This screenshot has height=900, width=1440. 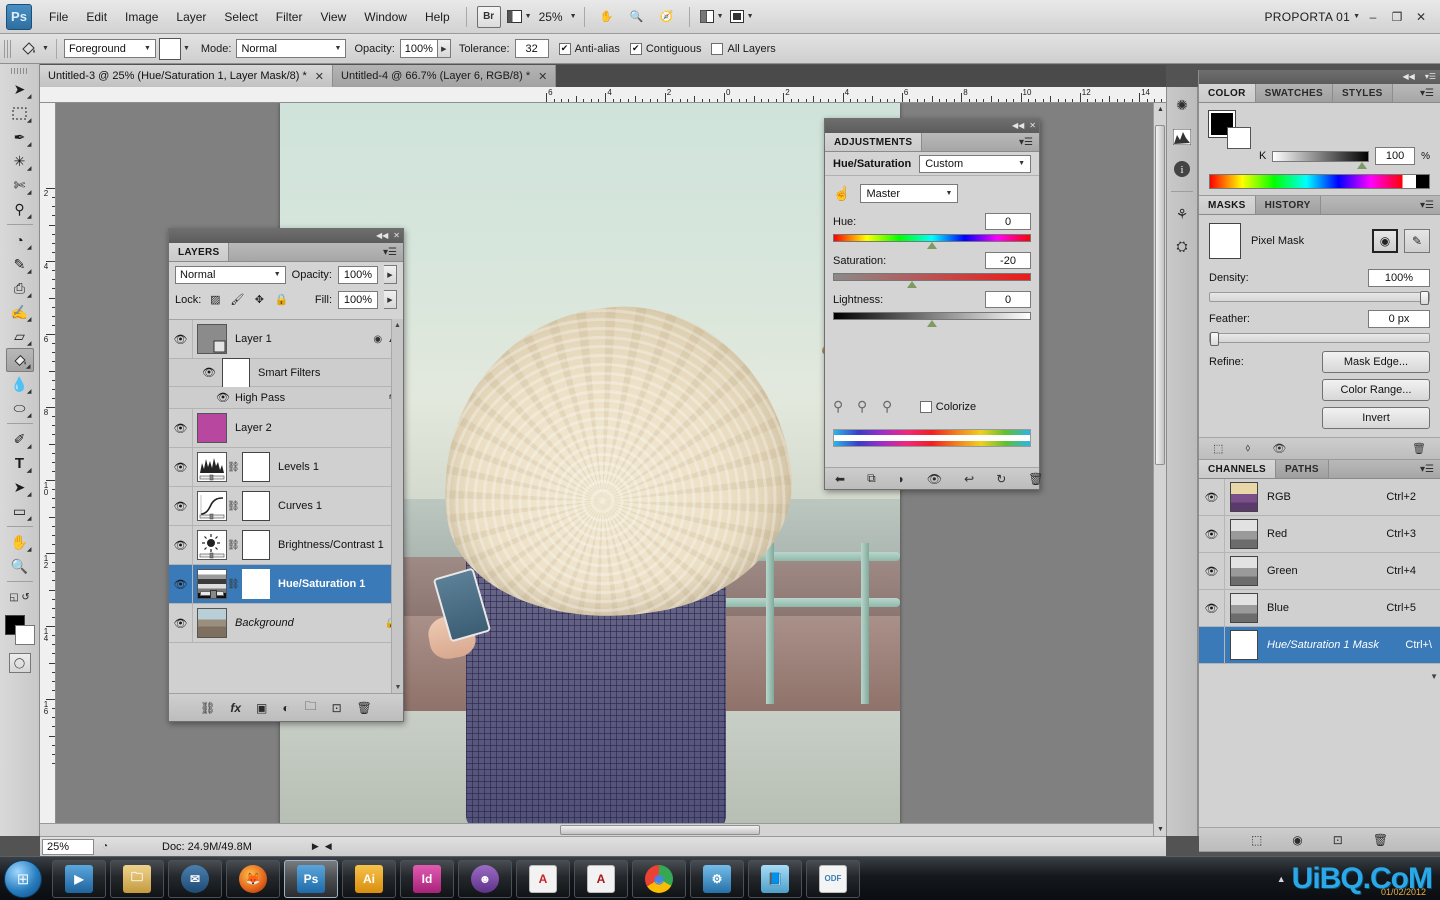 I want to click on vertical-scroll-thumb, so click(x=1160, y=295).